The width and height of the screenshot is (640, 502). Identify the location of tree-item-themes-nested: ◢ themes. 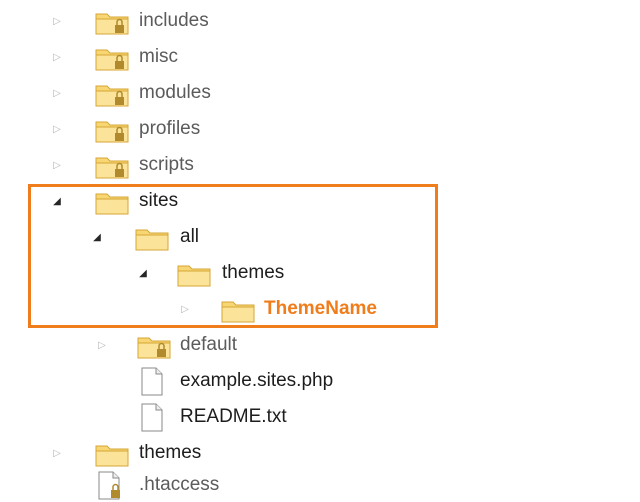
(300, 273).